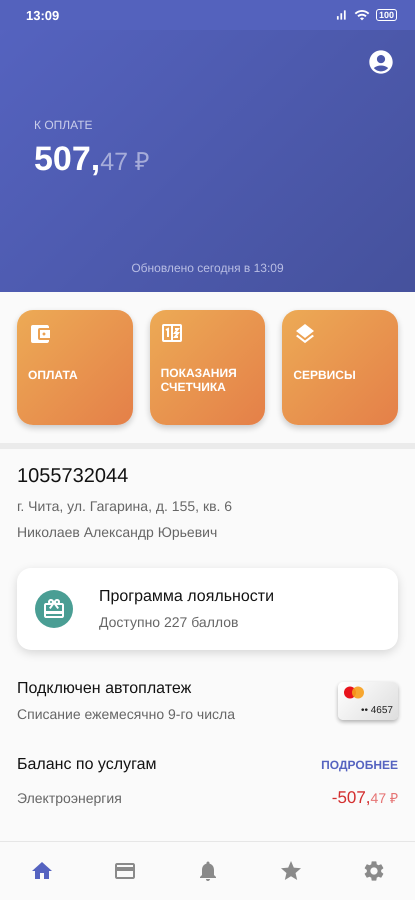  What do you see at coordinates (86, 765) in the screenshot?
I see `balance-title: Баланс по услугам` at bounding box center [86, 765].